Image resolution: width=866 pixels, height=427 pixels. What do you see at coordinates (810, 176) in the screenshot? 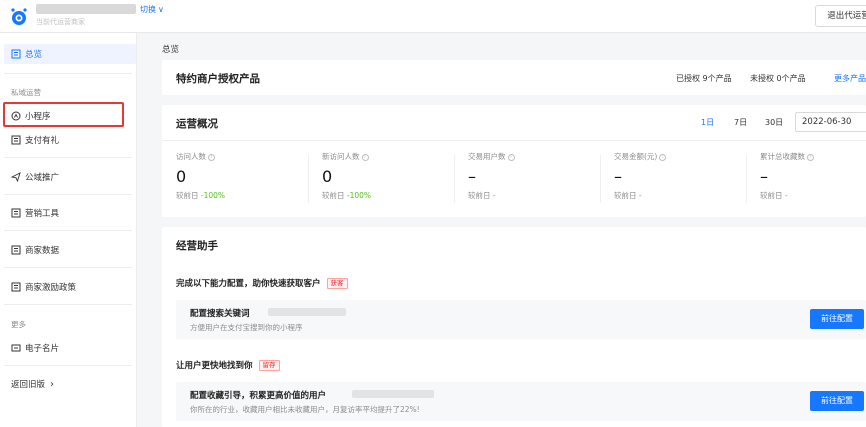
I see `metric-total-favorites: 累计总收藏数 i – 较前日 -` at bounding box center [810, 176].